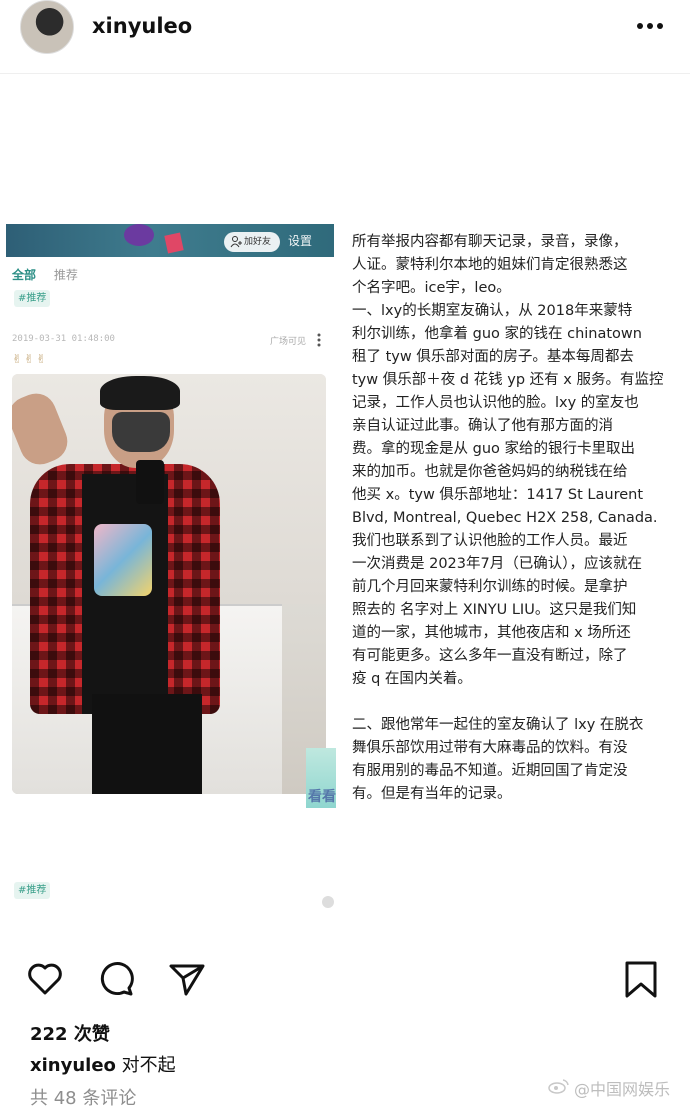 The height and width of the screenshot is (1106, 690). I want to click on profile-banner: 加好友 设置, so click(170, 240).